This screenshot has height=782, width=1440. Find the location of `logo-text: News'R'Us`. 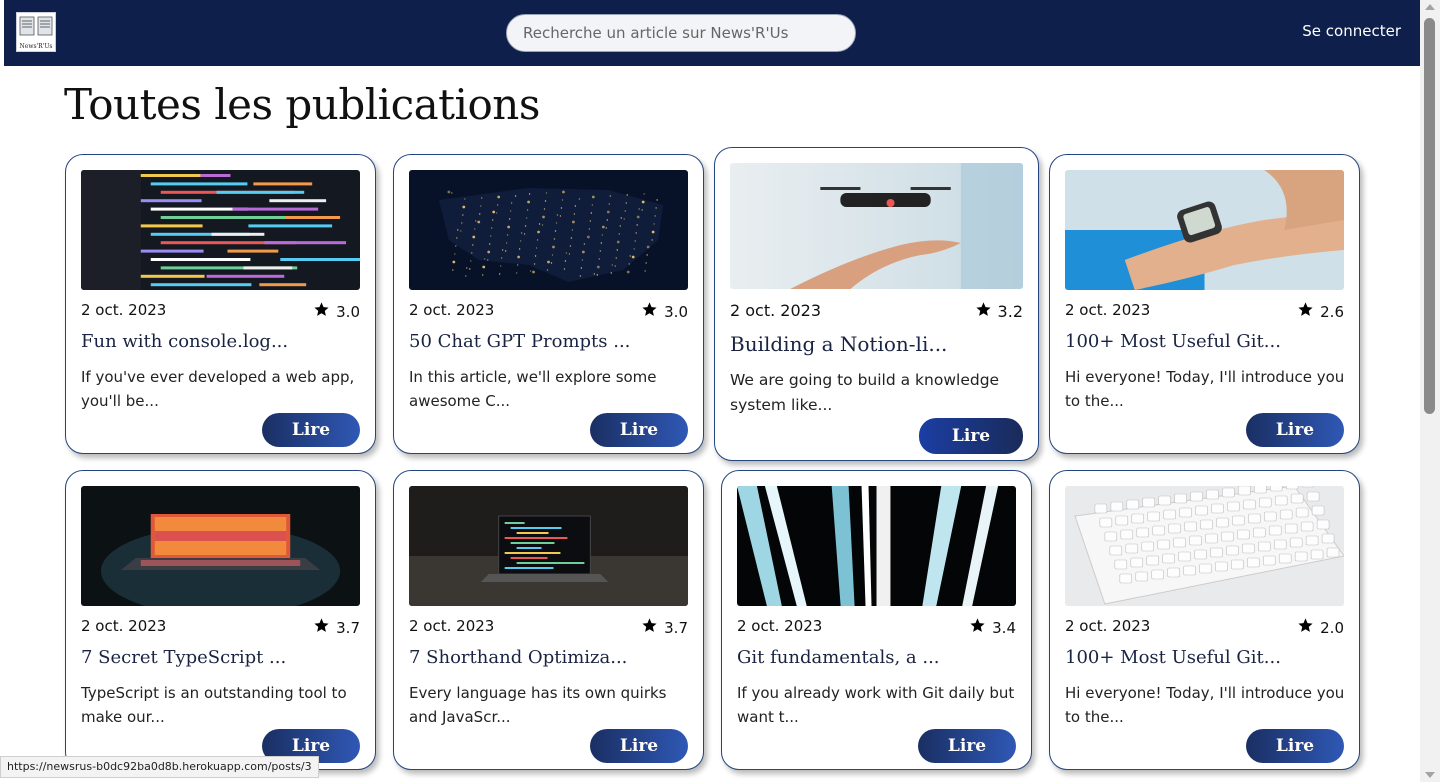

logo-text: News'R'Us is located at coordinates (36, 46).